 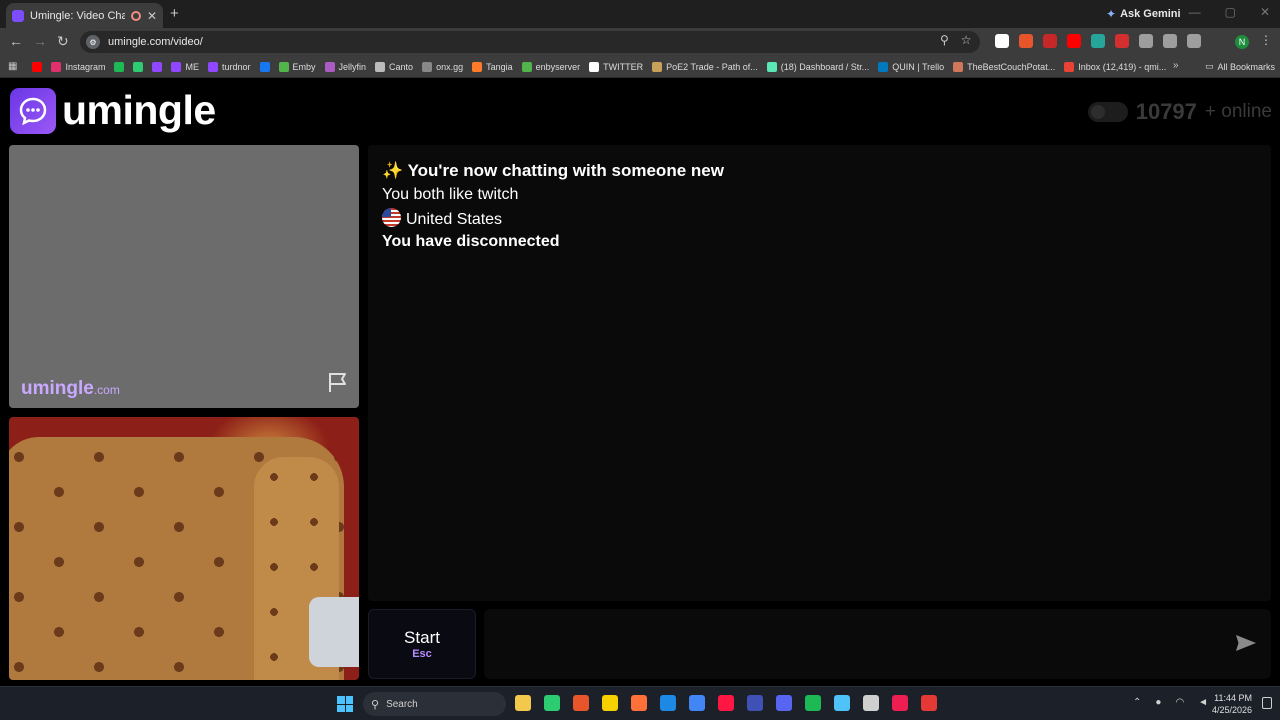 What do you see at coordinates (966, 40) in the screenshot?
I see `bookmark-star-icon: ☆` at bounding box center [966, 40].